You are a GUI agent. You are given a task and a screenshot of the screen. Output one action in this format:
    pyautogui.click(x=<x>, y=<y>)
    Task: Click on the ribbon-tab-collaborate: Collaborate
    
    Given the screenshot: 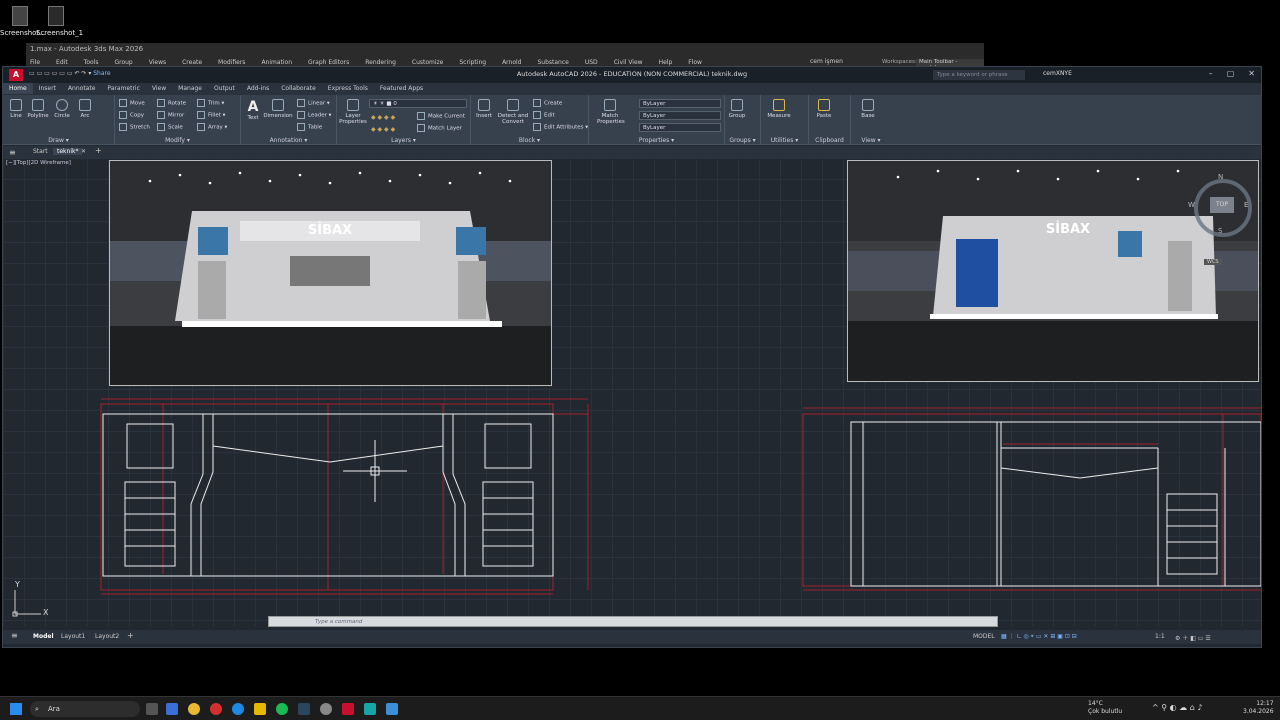 What is the action you would take?
    pyautogui.click(x=298, y=88)
    